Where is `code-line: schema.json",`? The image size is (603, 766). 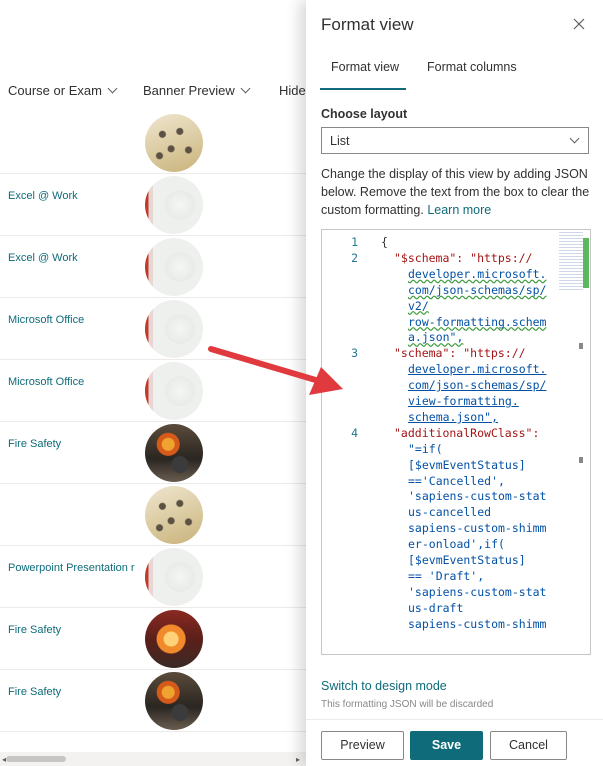 code-line: schema.json", is located at coordinates (453, 417).